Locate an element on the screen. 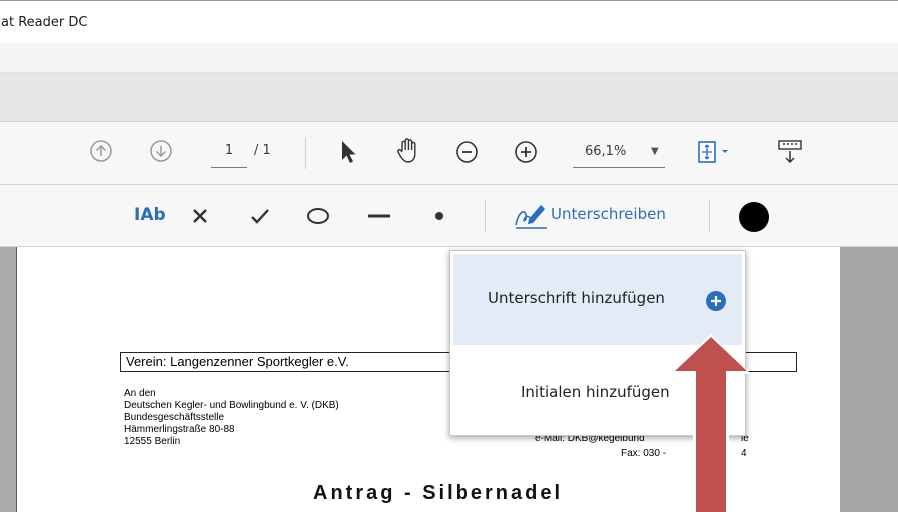 This screenshot has width=898, height=512. chevron-down-icon: ▼ is located at coordinates (655, 151).